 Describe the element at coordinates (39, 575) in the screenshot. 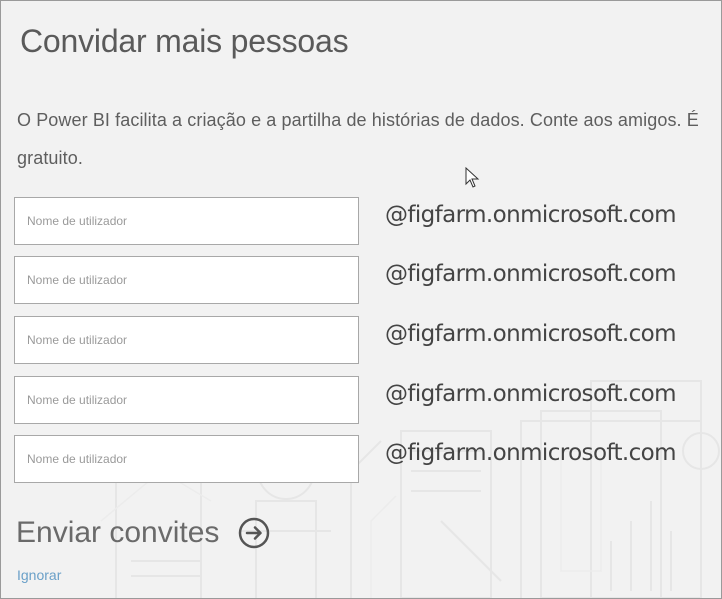

I see `ignore-link: Ignorar` at that location.